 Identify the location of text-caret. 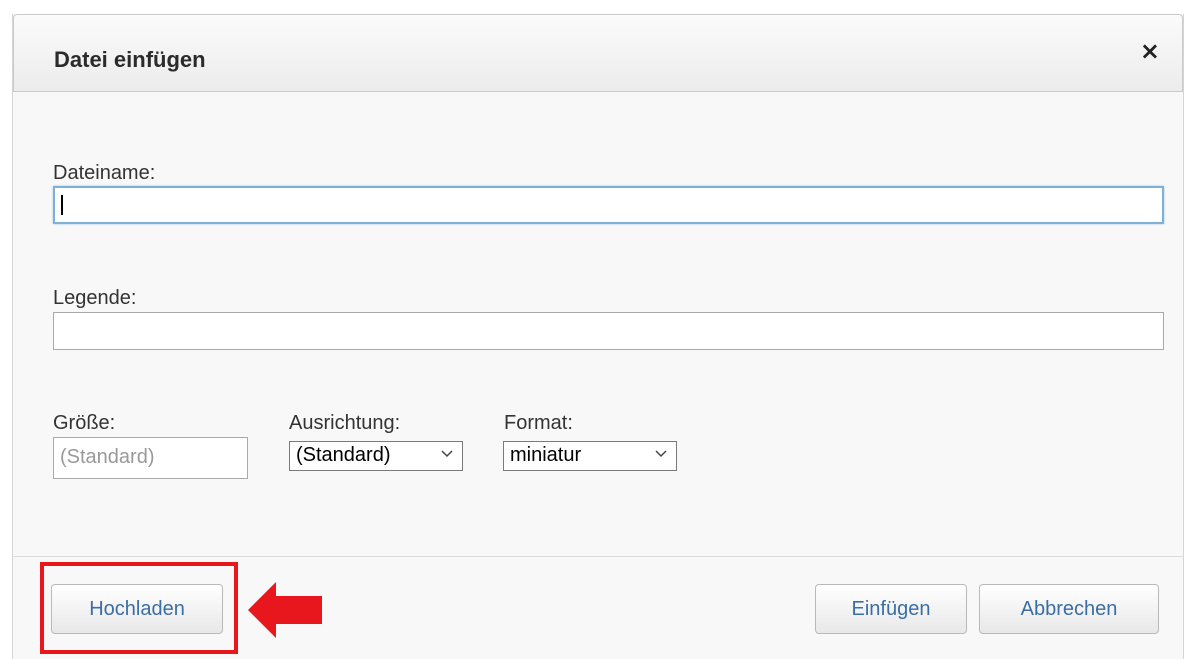
(62, 205).